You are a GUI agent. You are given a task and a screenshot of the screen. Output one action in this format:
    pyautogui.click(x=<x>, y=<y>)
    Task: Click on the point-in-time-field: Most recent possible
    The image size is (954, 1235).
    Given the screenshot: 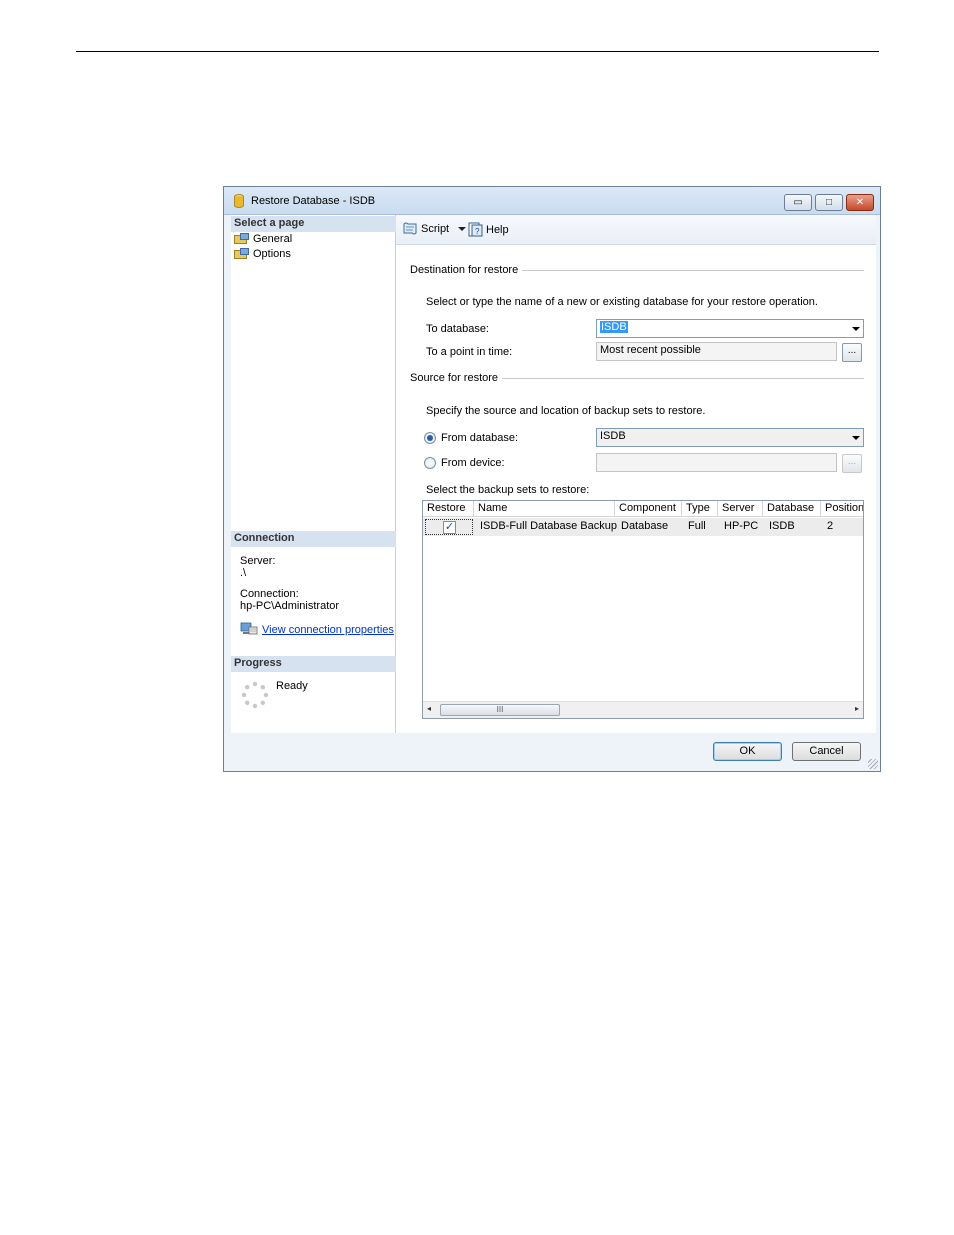 What is the action you would take?
    pyautogui.click(x=716, y=351)
    